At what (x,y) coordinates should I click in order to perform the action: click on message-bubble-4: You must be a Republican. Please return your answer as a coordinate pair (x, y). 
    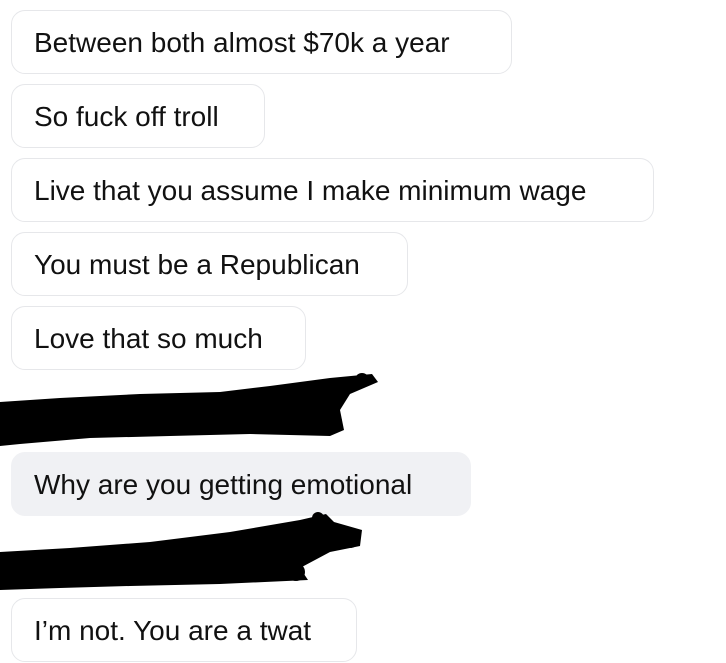
    Looking at the image, I should click on (209, 264).